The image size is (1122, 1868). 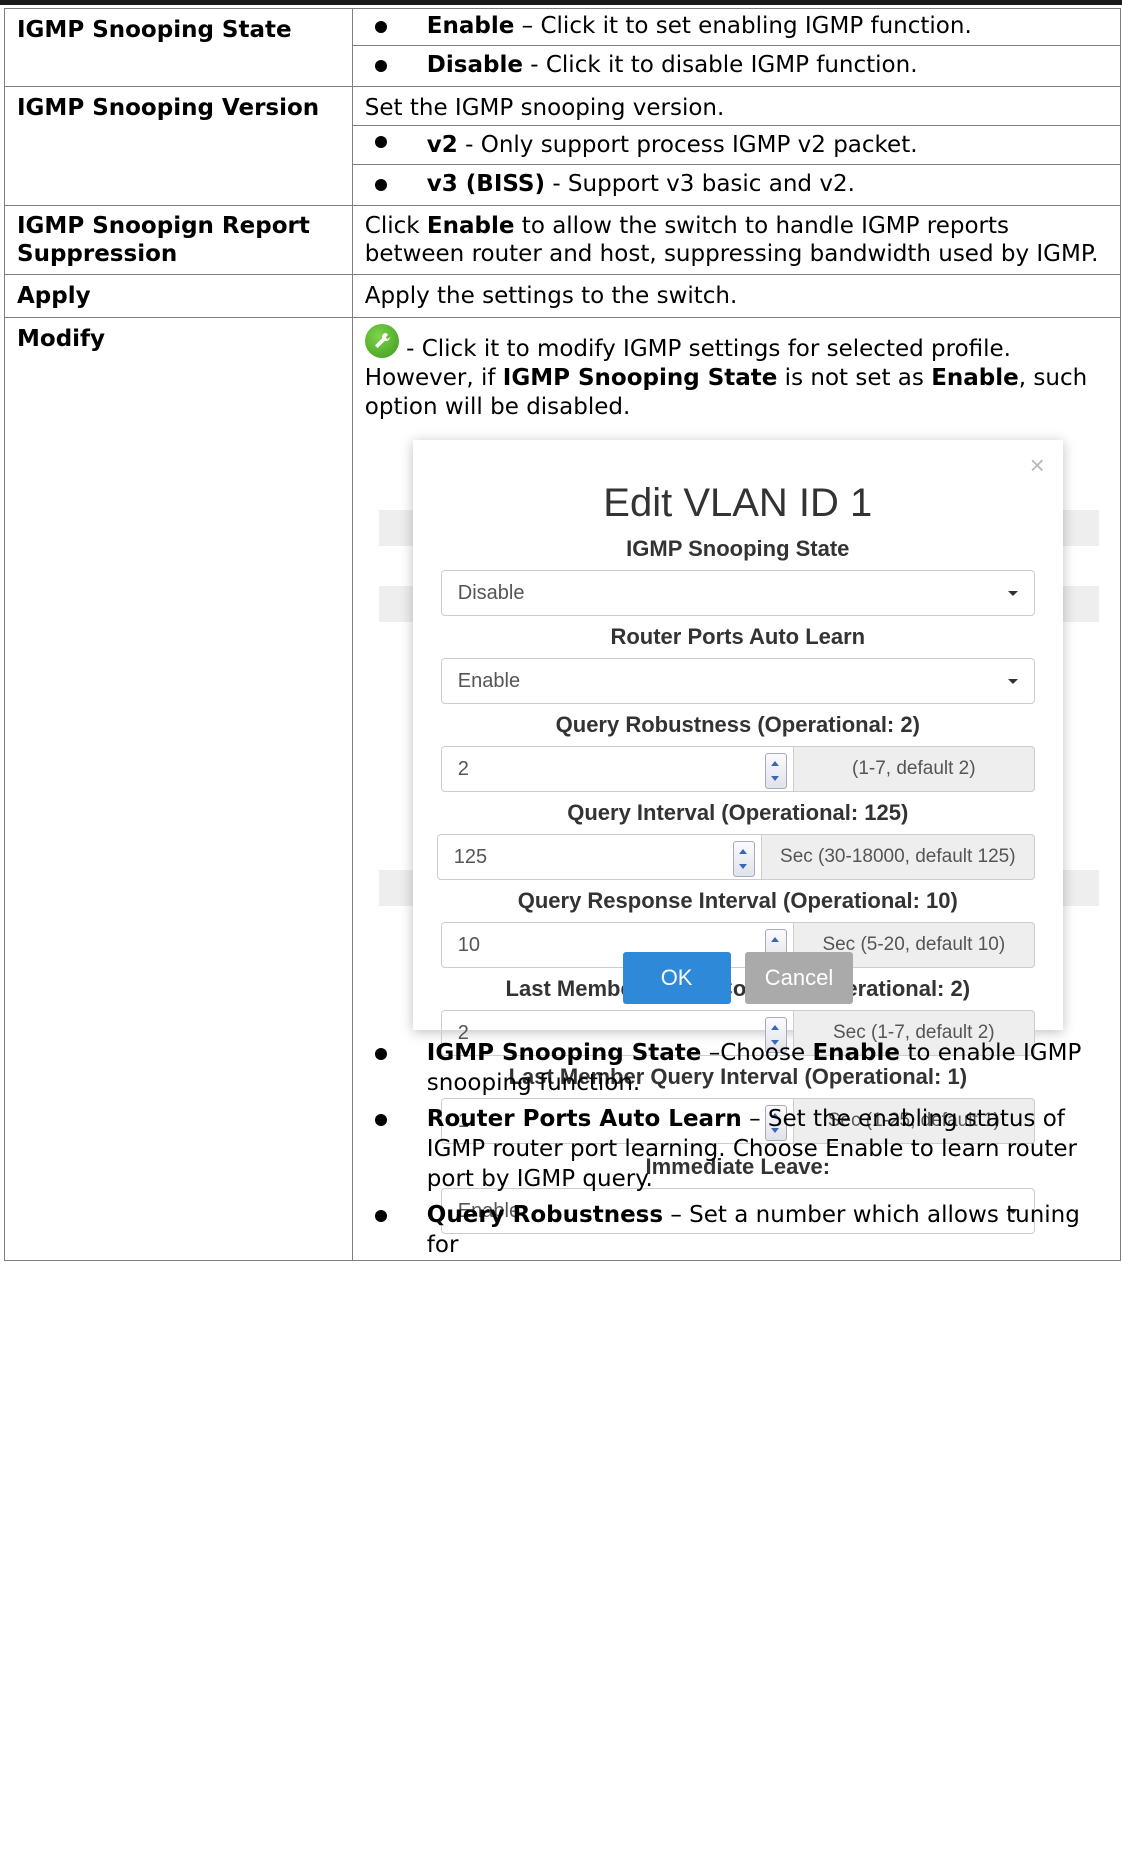 I want to click on query-interval-hint: Sec (30-18000, default 125), so click(x=898, y=857).